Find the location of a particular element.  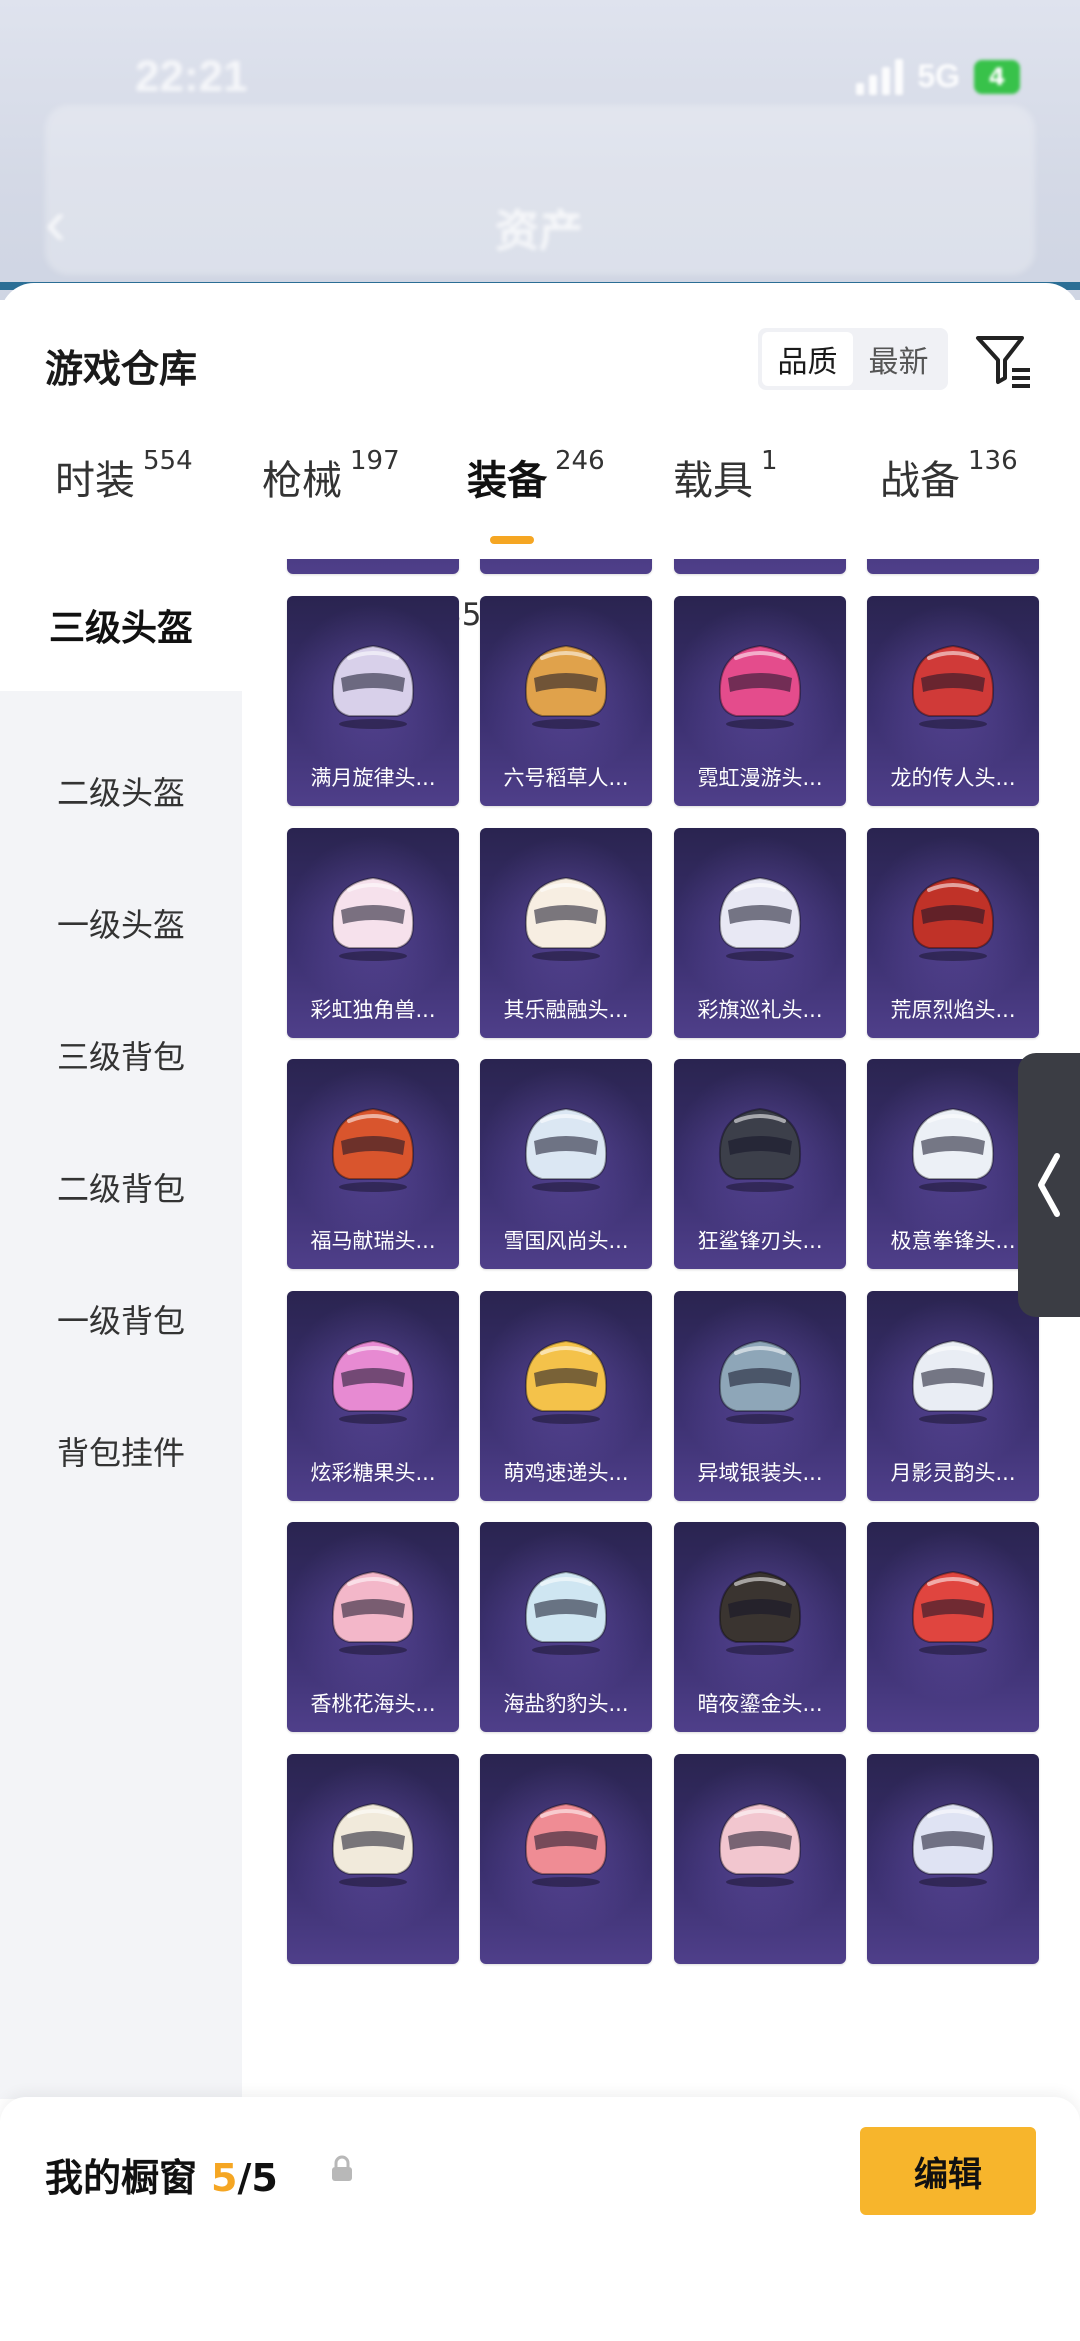

tab-gear: 战备 136 is located at coordinates (949, 476).